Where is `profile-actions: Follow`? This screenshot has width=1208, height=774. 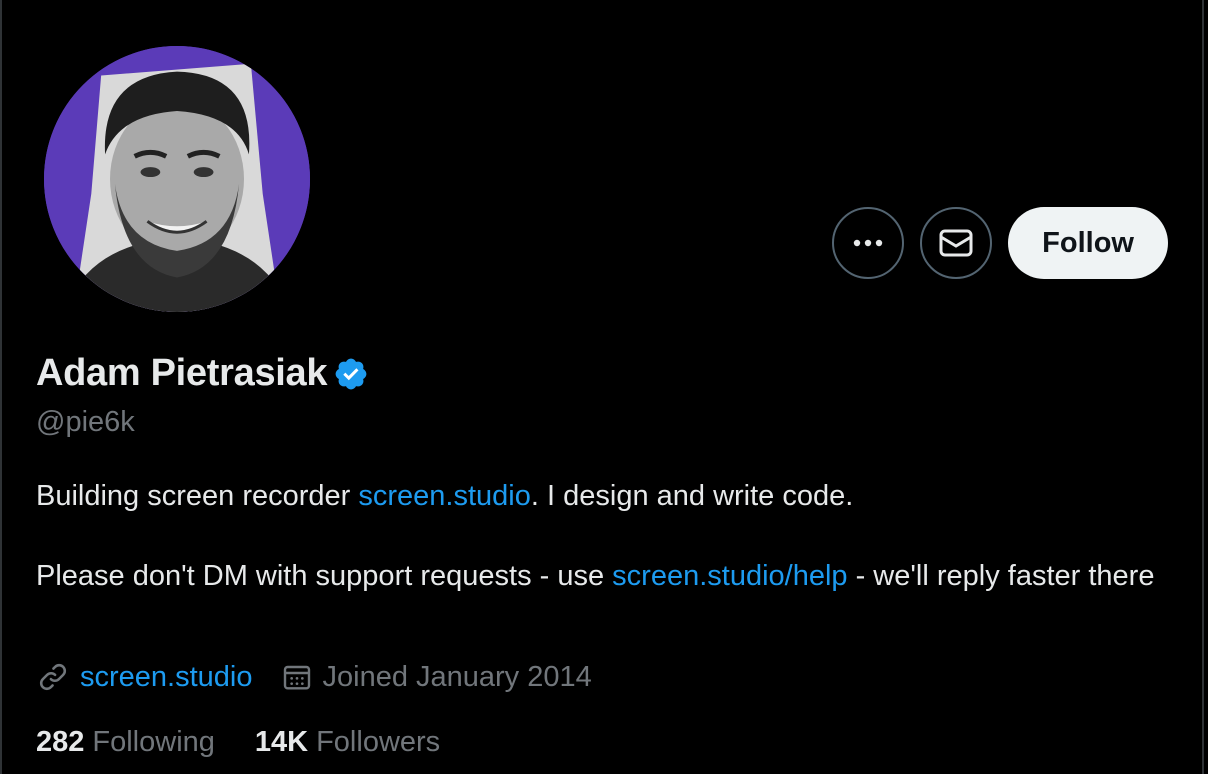 profile-actions: Follow is located at coordinates (1000, 243).